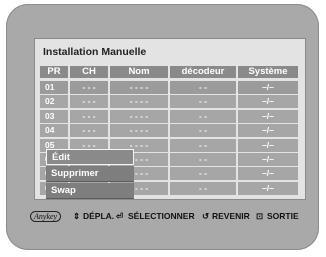  Describe the element at coordinates (169, 116) in the screenshot. I see `table-row: 03- - -- - - -- - –/–` at that location.